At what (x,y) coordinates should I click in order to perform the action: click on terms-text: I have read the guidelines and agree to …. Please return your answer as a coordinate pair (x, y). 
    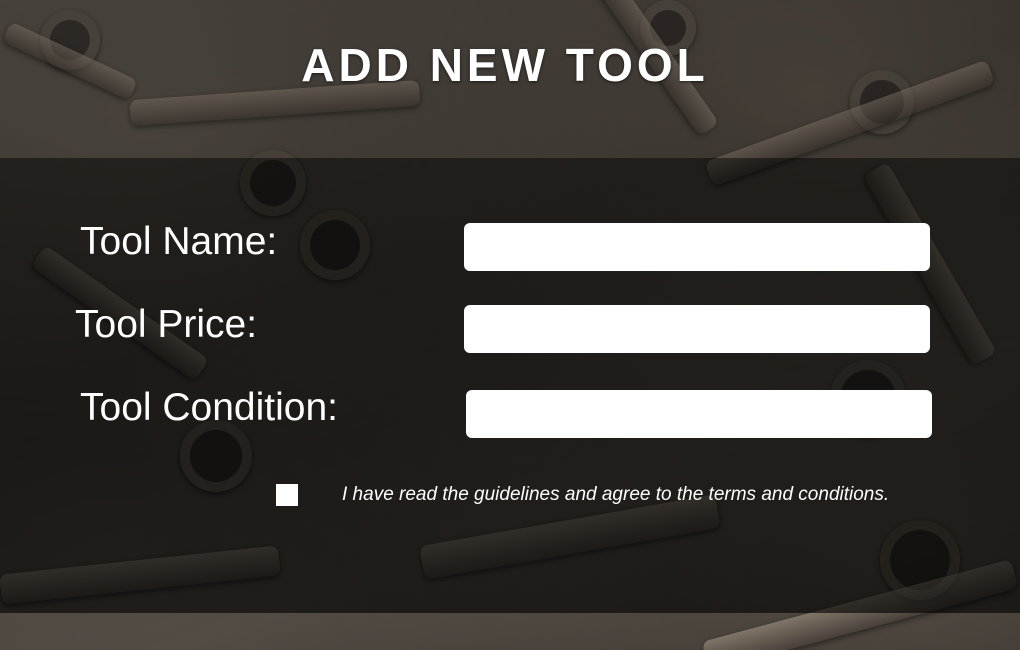
    Looking at the image, I should click on (616, 494).